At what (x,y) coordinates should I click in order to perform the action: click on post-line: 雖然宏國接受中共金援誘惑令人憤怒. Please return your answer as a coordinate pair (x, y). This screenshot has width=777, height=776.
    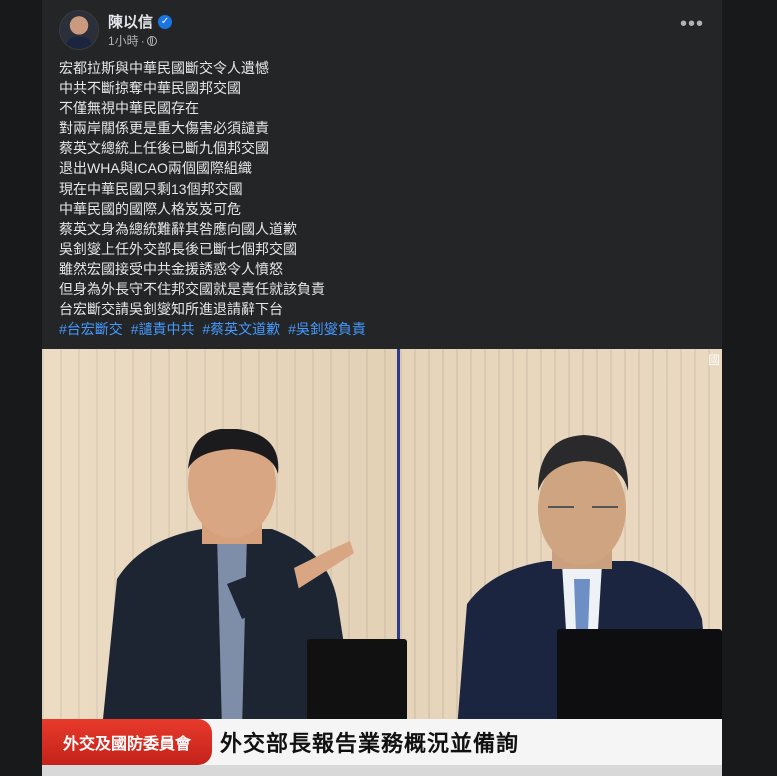
    Looking at the image, I should click on (171, 268).